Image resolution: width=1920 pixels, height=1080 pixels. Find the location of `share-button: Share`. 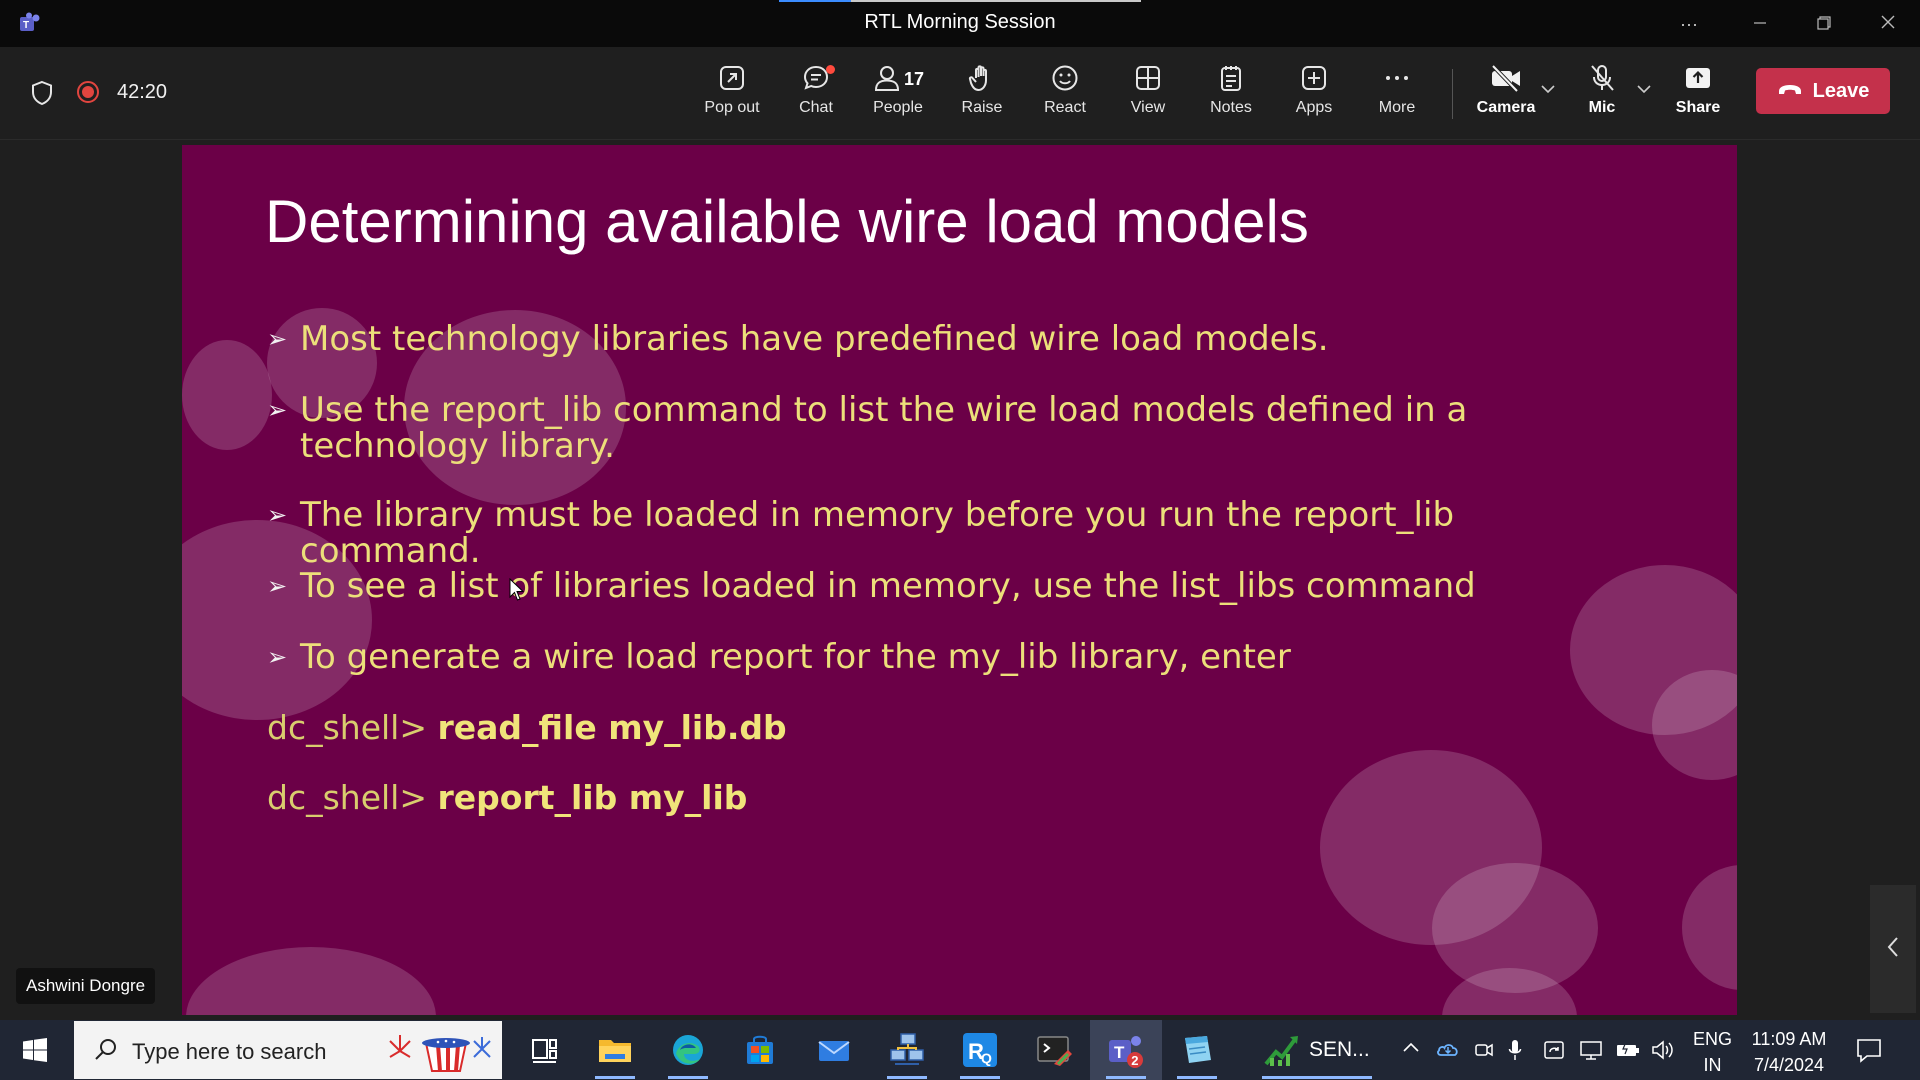

share-button: Share is located at coordinates (1698, 97).